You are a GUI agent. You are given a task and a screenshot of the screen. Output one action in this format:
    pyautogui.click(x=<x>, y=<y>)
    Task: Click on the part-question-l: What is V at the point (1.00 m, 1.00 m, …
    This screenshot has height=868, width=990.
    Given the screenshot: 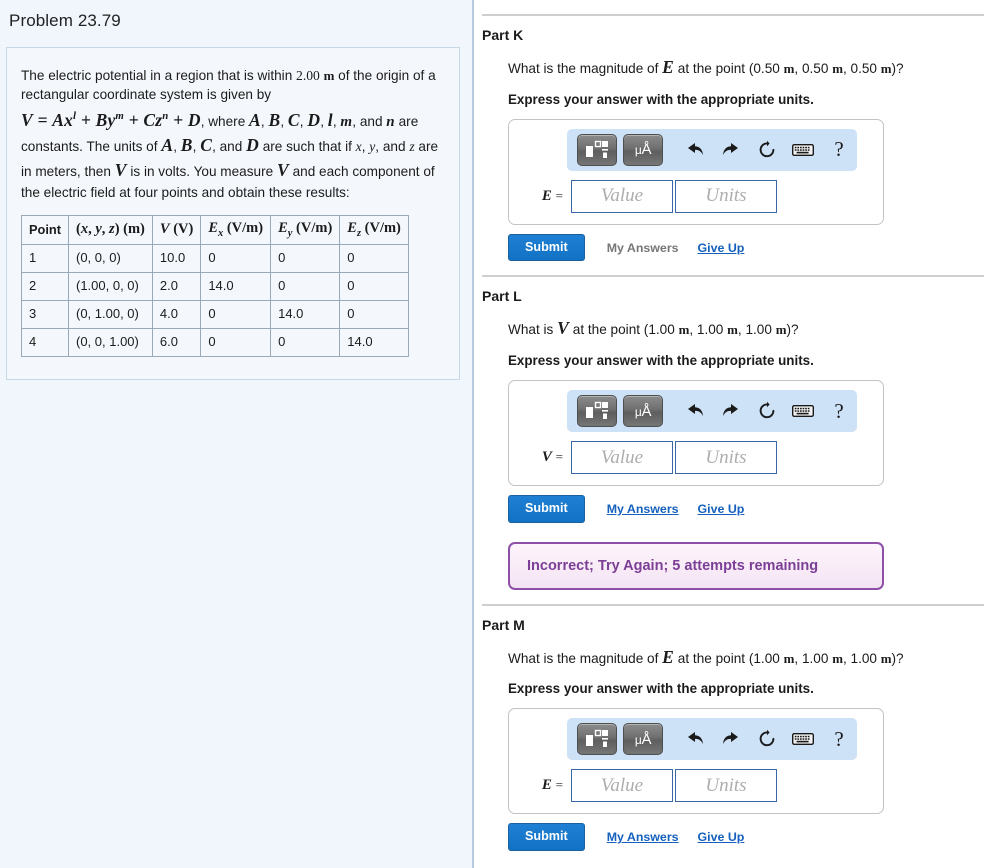 What is the action you would take?
    pyautogui.click(x=746, y=328)
    